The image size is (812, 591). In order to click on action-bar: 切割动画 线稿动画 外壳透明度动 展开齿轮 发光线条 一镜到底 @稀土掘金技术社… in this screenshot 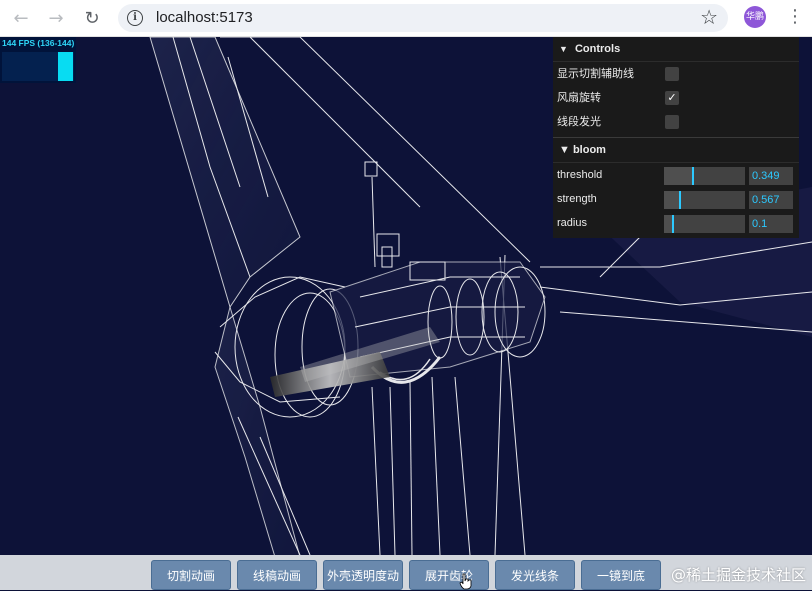, I will do `click(406, 572)`.